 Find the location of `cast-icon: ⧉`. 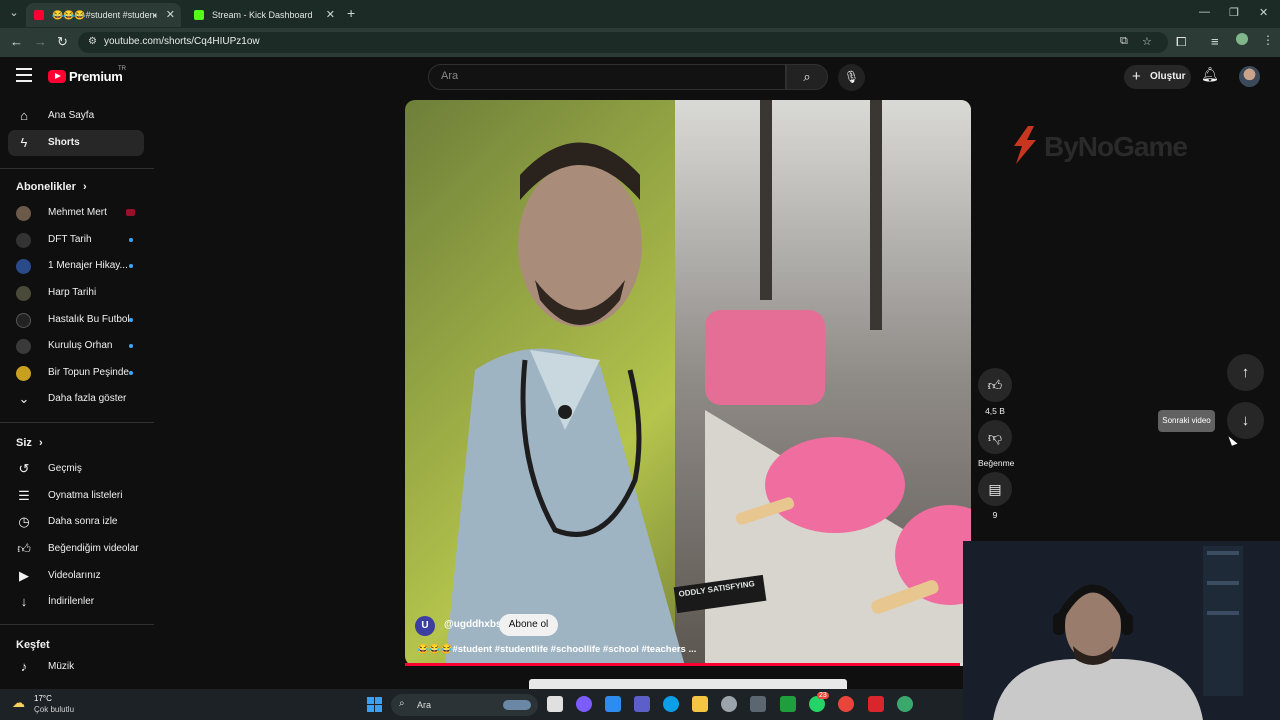

cast-icon: ⧉ is located at coordinates (1124, 41).